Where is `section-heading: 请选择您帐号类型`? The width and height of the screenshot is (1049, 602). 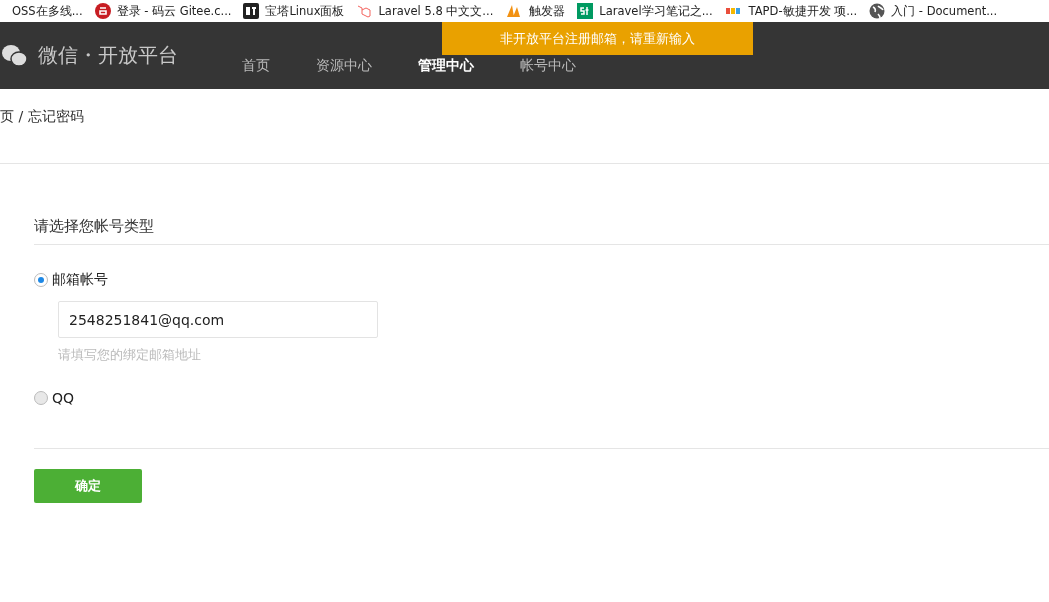
section-heading: 请选择您帐号类型 is located at coordinates (94, 226).